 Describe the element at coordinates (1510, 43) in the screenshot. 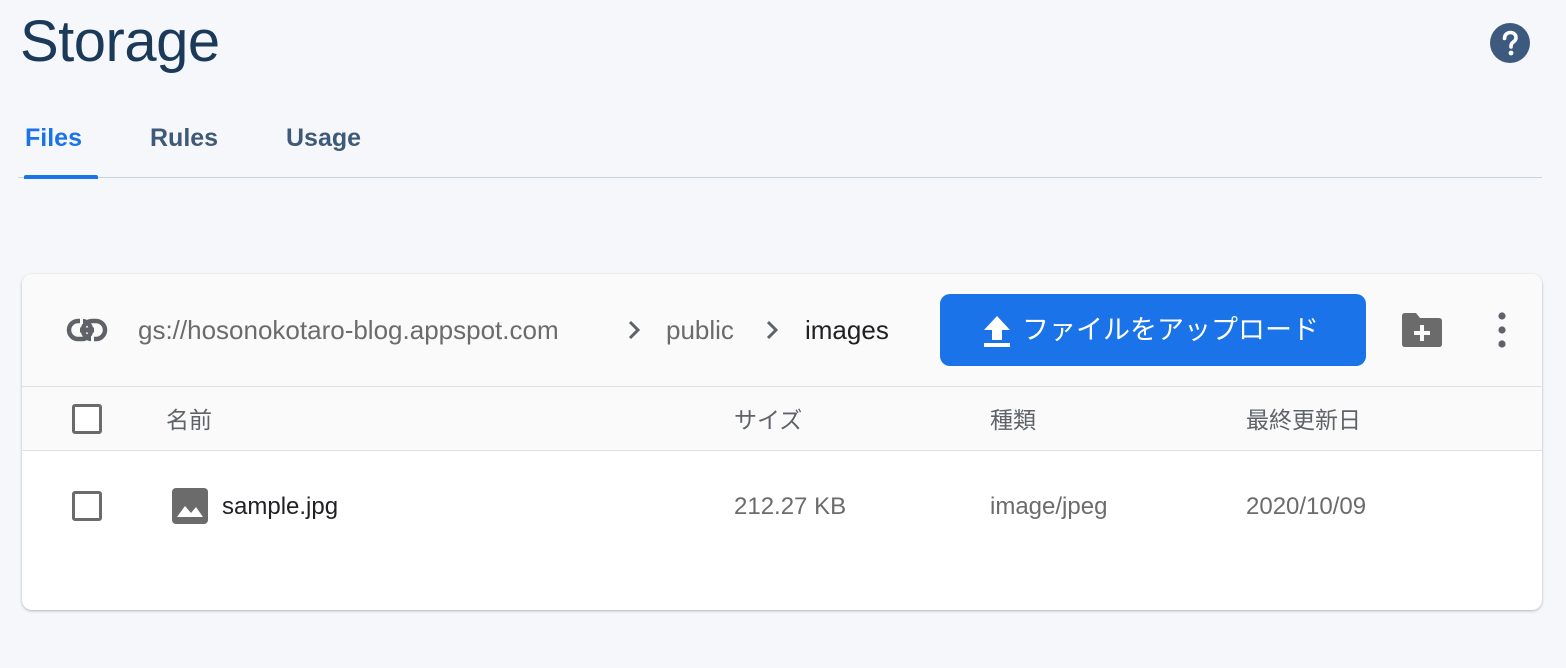

I see `help-circle-icon` at that location.